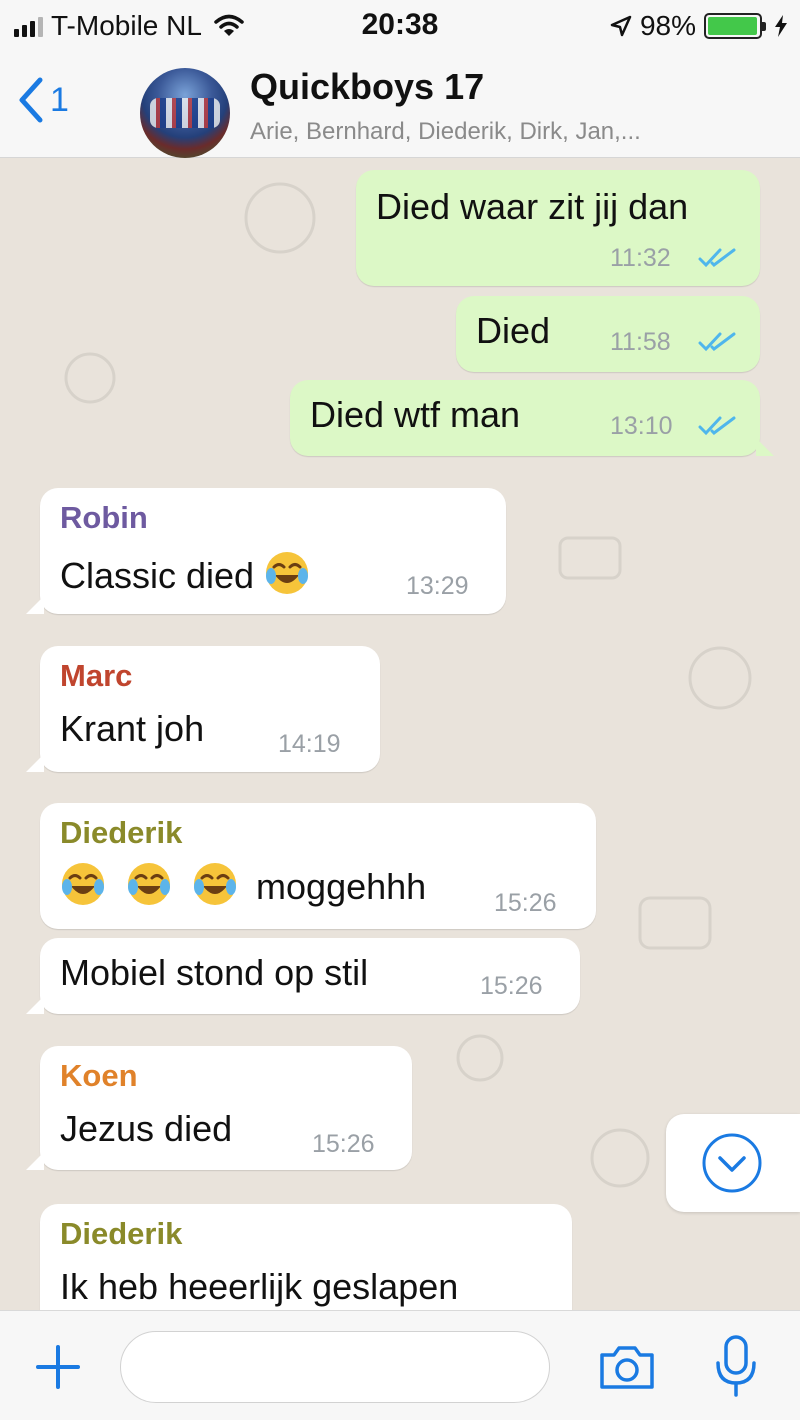 This screenshot has width=800, height=1420. What do you see at coordinates (335, 1367) in the screenshot?
I see `message-input` at bounding box center [335, 1367].